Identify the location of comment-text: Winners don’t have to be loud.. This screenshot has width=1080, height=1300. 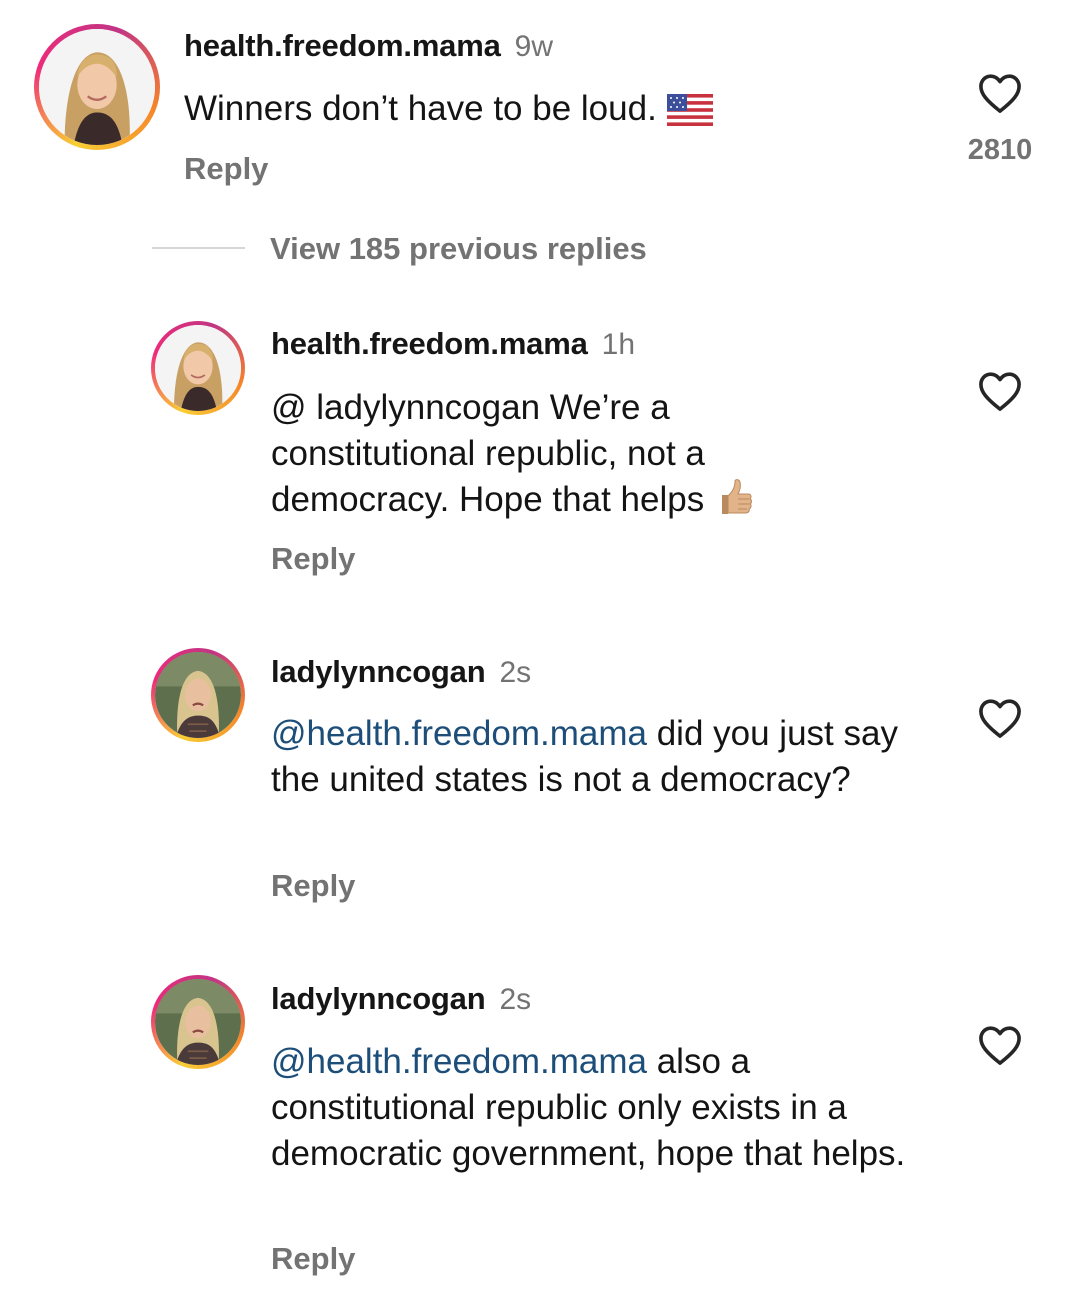
(544, 109).